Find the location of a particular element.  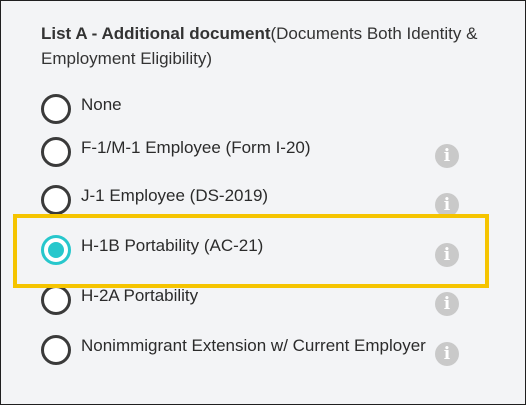

radio-f1-m1-employee is located at coordinates (56, 152).